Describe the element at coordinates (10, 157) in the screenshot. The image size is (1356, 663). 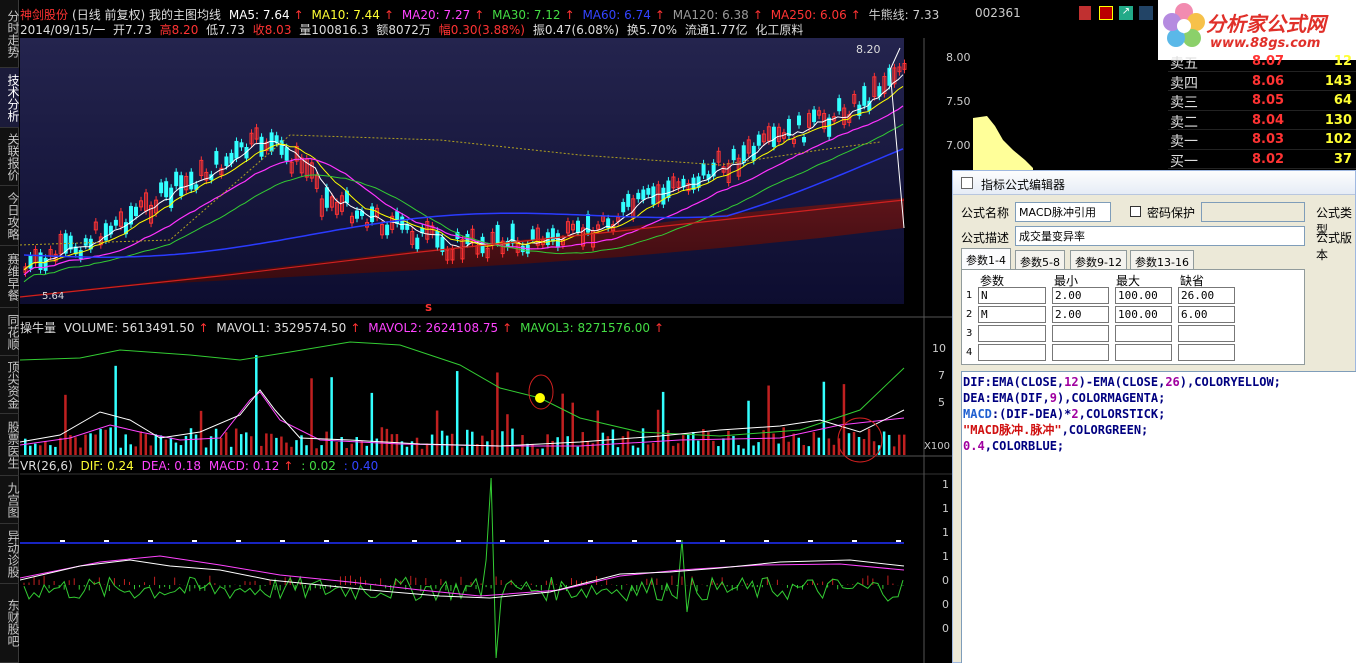
I see `nav-item-related: 关联报价` at that location.